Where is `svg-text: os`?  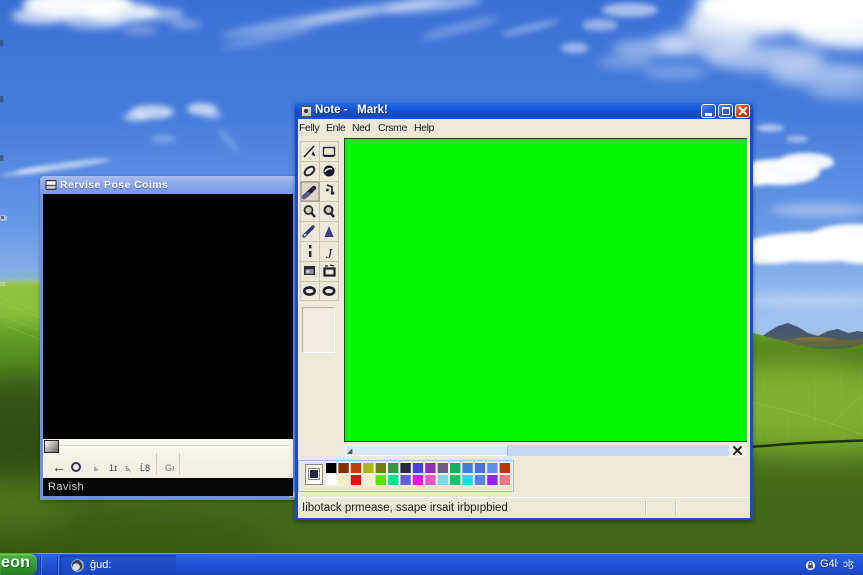 svg-text: os is located at coordinates (3, 284).